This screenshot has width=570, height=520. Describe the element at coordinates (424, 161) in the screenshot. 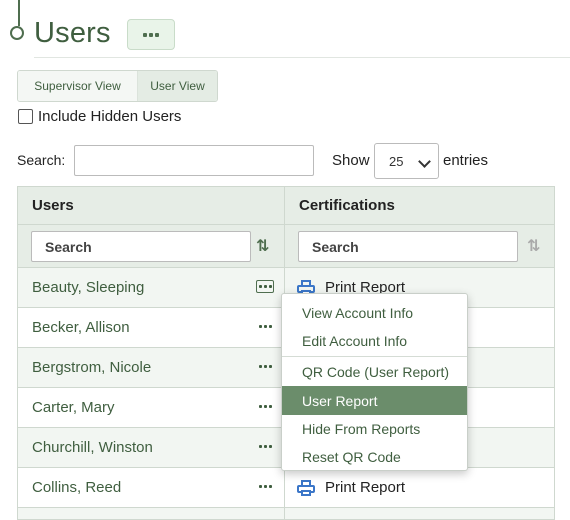

I see `chevron-down-icon` at that location.